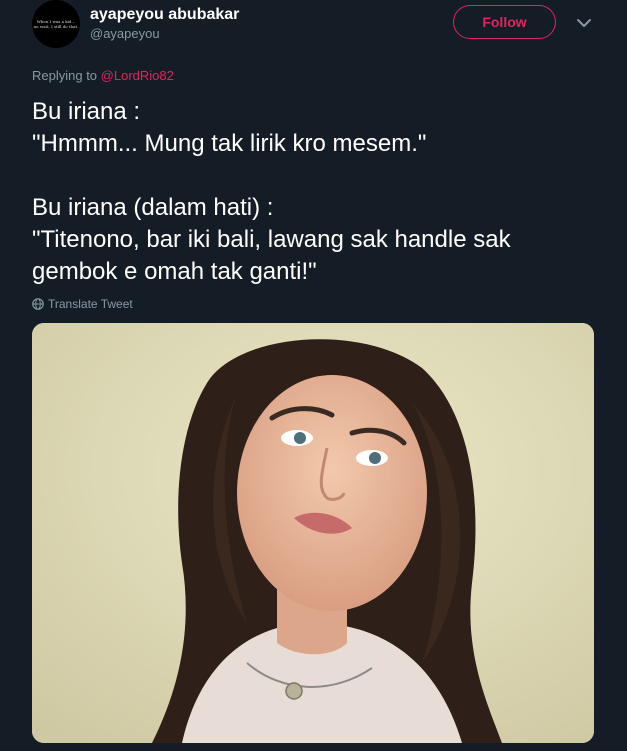  I want to click on translate-tweet-link: Translate Tweet, so click(82, 304).